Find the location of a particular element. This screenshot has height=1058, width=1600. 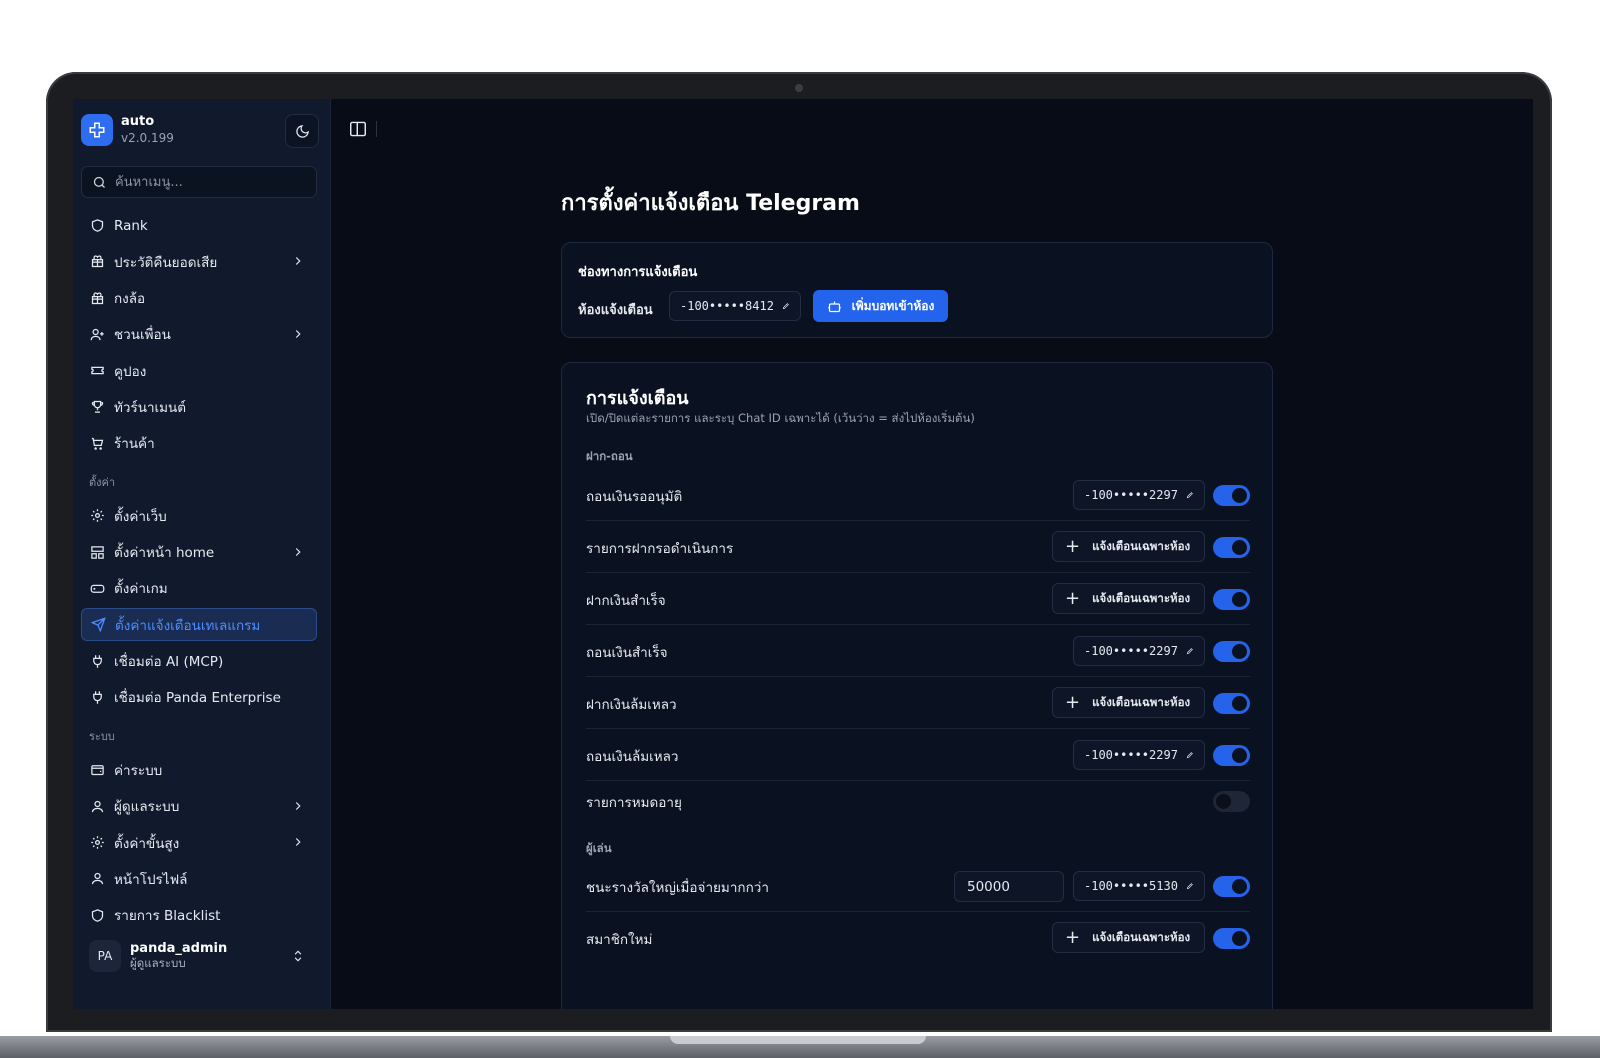

shield-icon is located at coordinates (97, 915).